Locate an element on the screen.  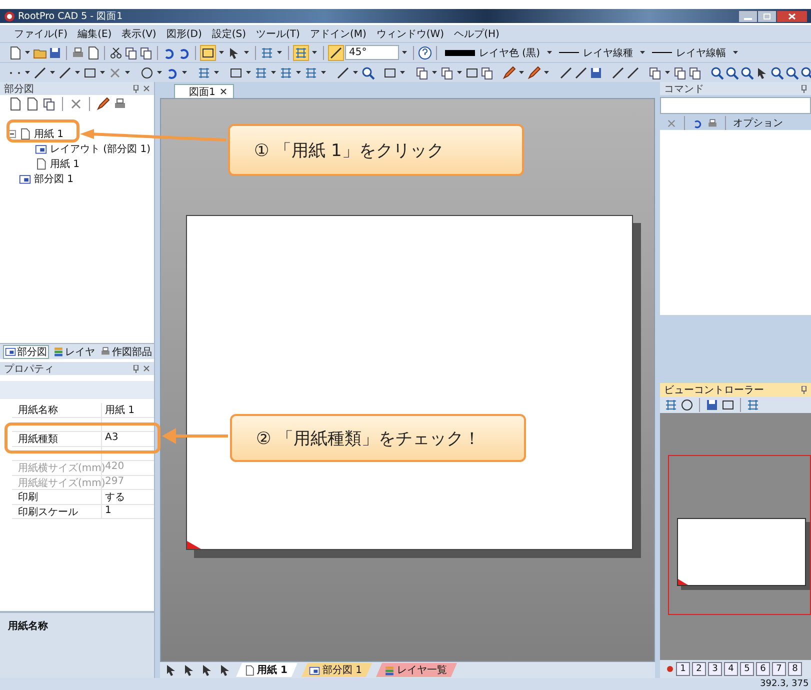
angle-field: 45° is located at coordinates (372, 52).